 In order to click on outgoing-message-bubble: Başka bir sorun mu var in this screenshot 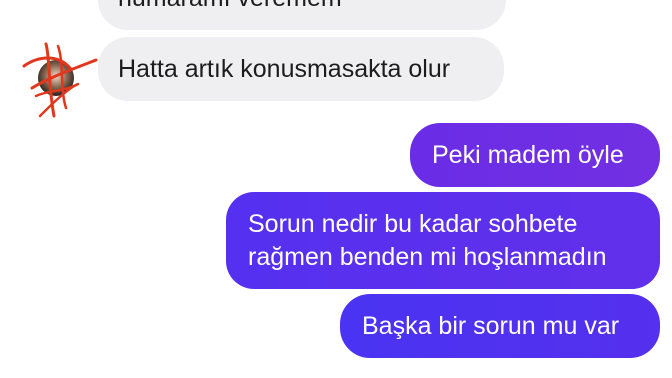, I will do `click(500, 326)`.